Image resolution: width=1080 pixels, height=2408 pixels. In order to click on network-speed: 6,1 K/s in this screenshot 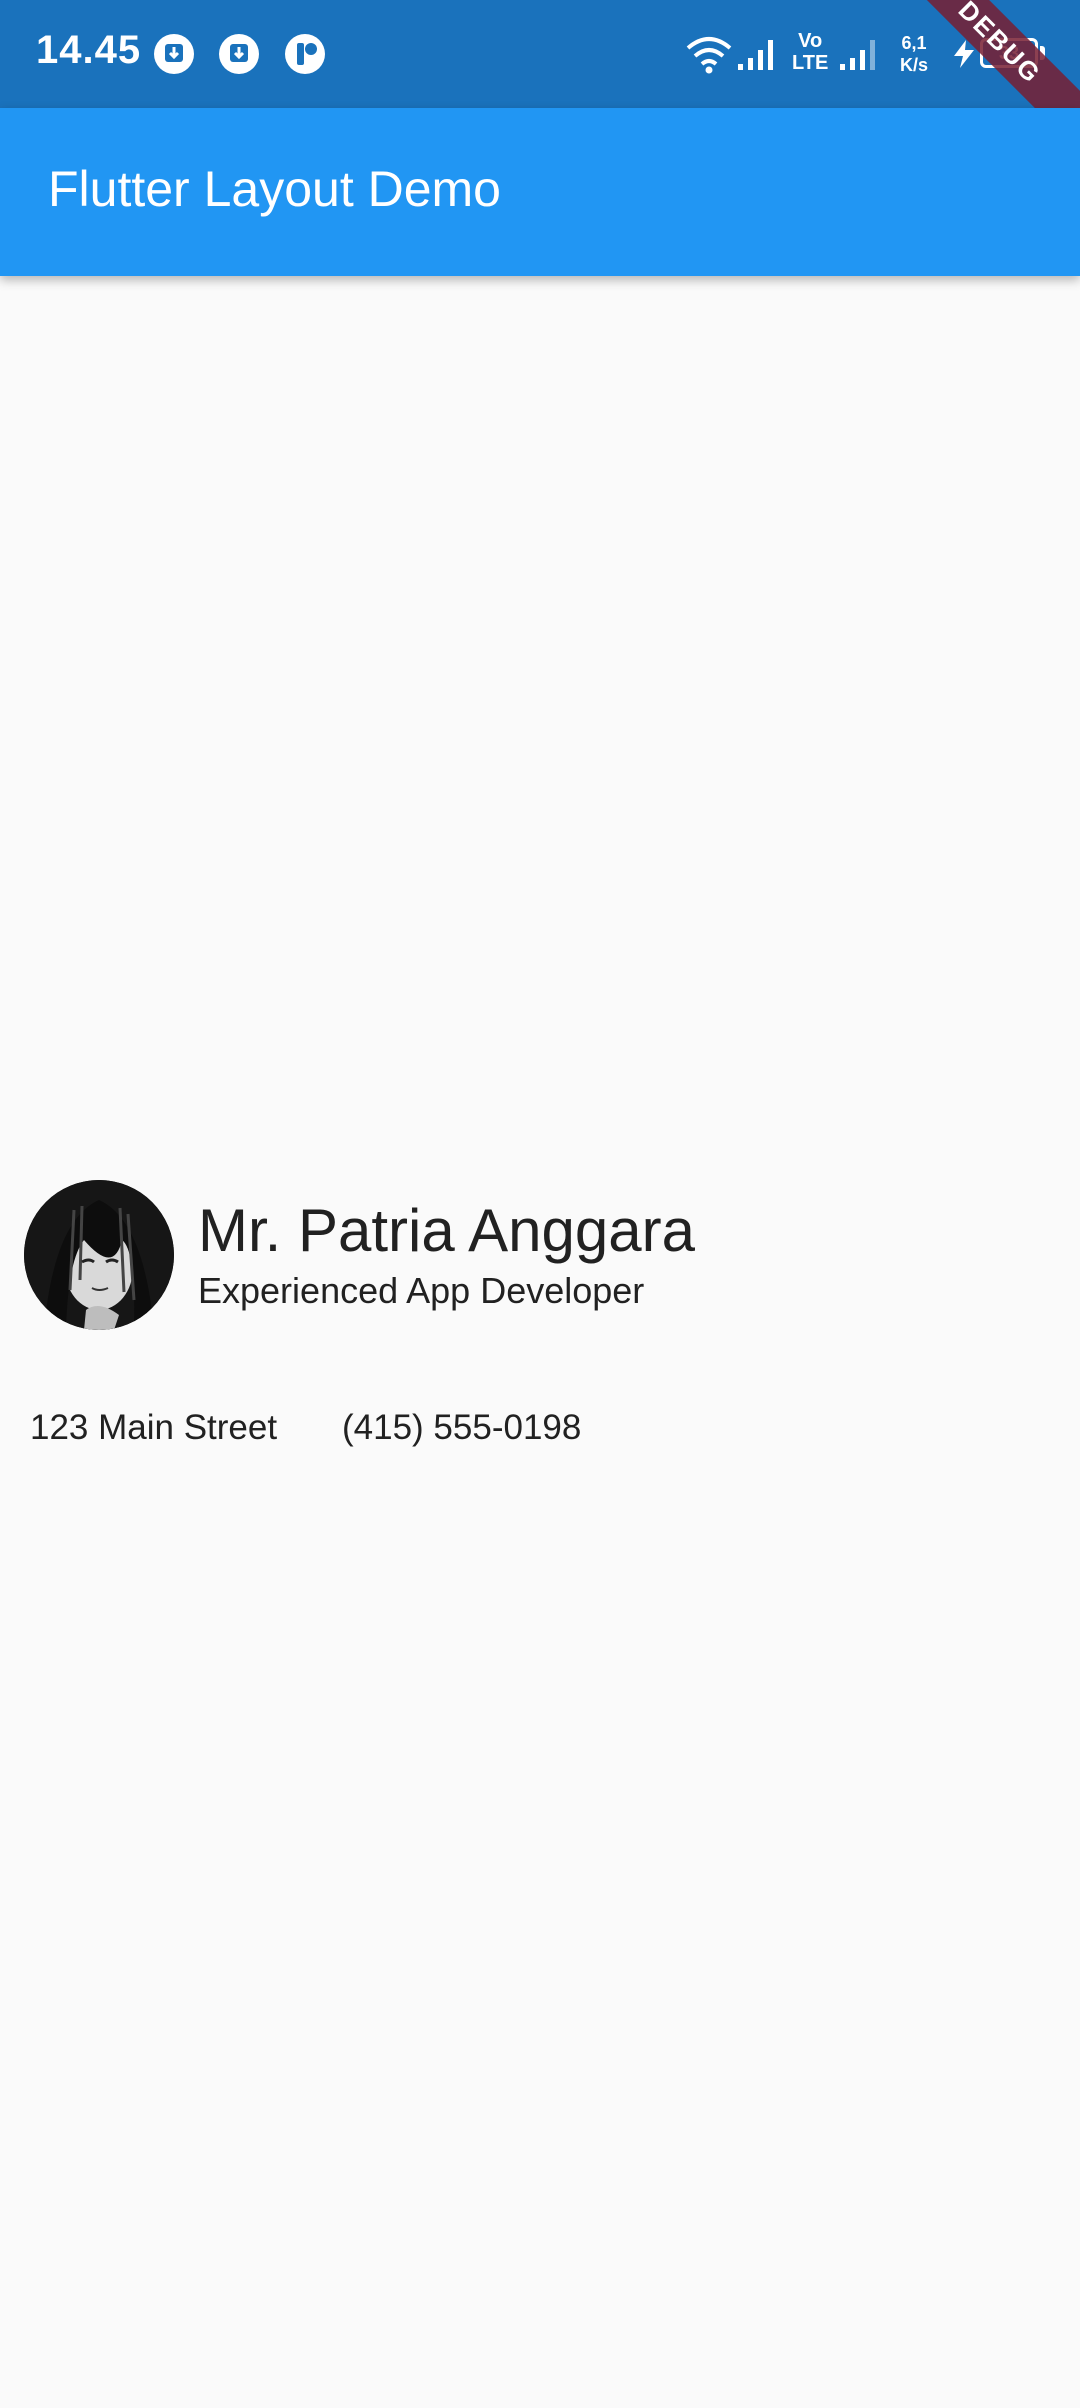, I will do `click(914, 54)`.